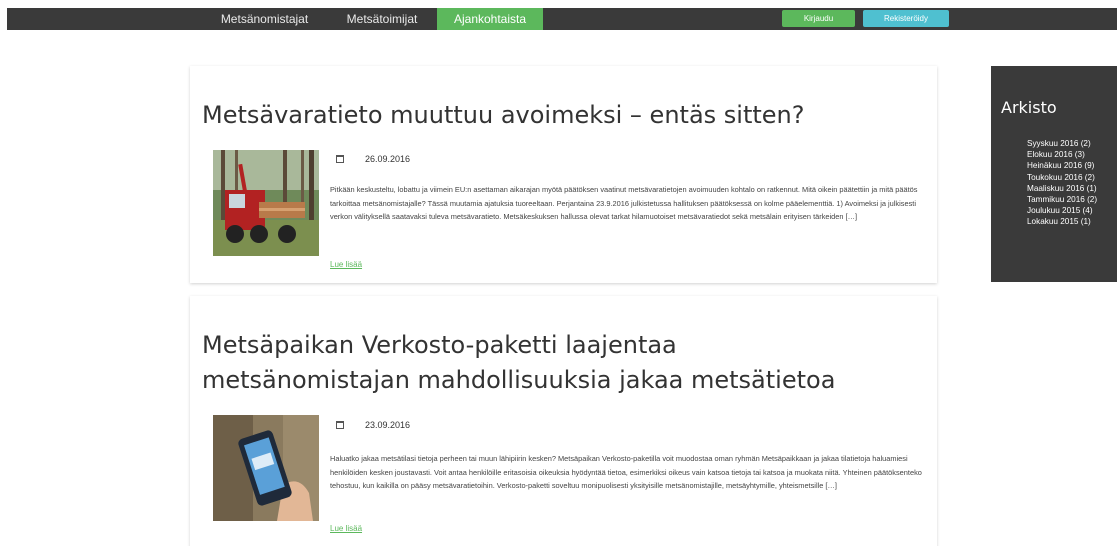  I want to click on archive-item: Tammikuu 2016 (2), so click(1062, 199).